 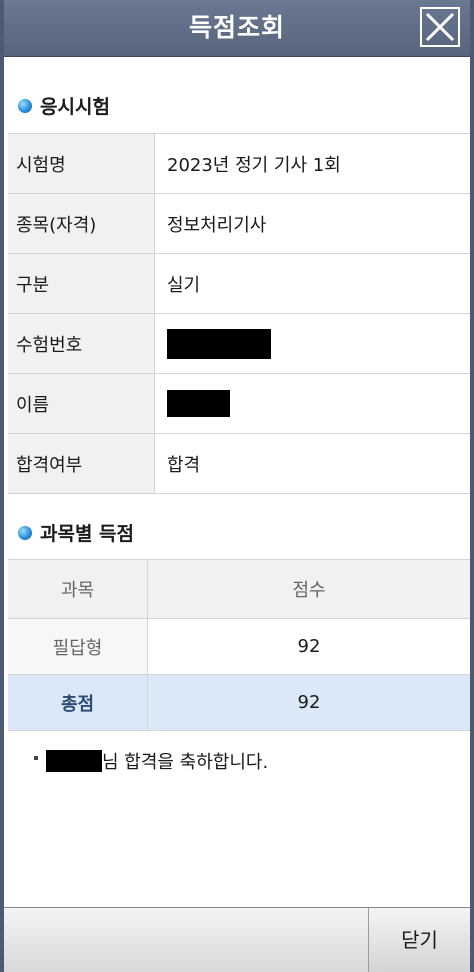 I want to click on close-dialog-button: 닫기, so click(x=419, y=940).